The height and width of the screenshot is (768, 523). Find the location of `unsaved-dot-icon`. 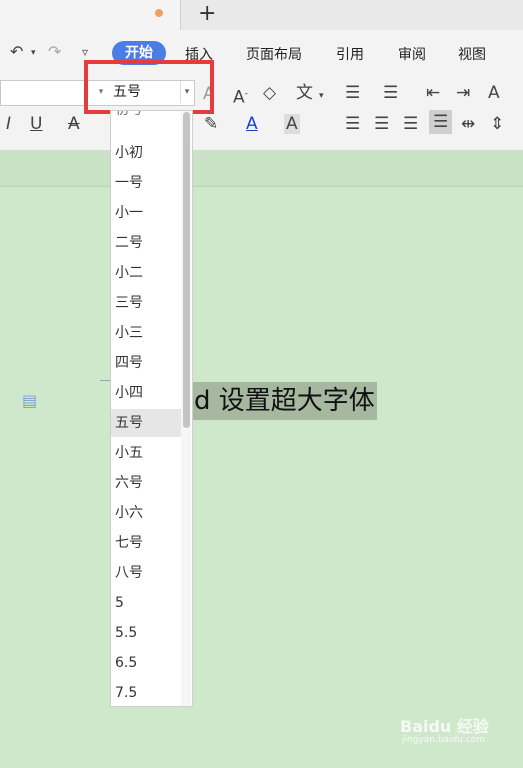

unsaved-dot-icon is located at coordinates (159, 13).